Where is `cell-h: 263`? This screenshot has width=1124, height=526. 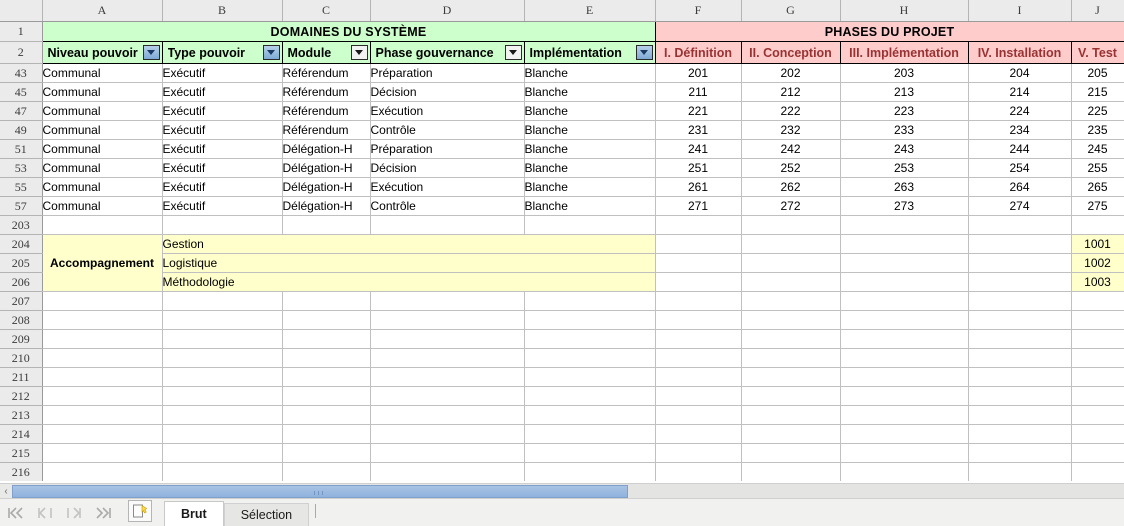
cell-h: 263 is located at coordinates (904, 187).